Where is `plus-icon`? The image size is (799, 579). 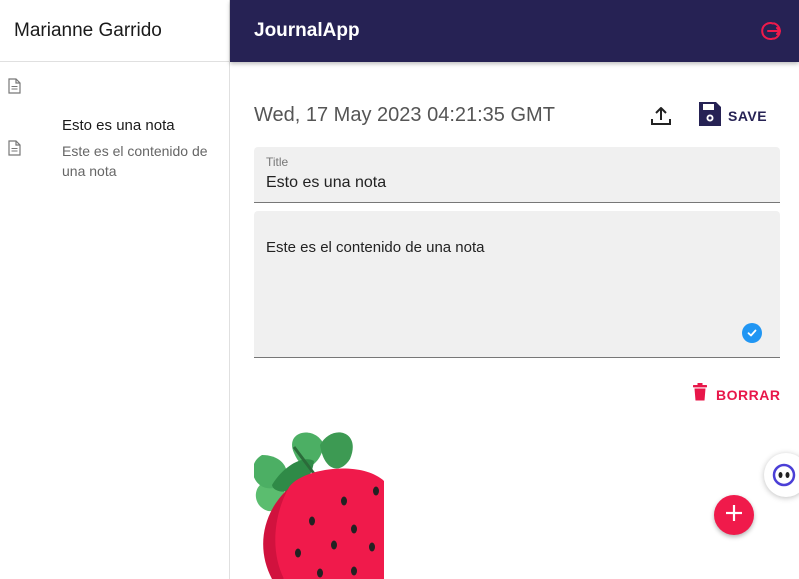
plus-icon is located at coordinates (734, 515).